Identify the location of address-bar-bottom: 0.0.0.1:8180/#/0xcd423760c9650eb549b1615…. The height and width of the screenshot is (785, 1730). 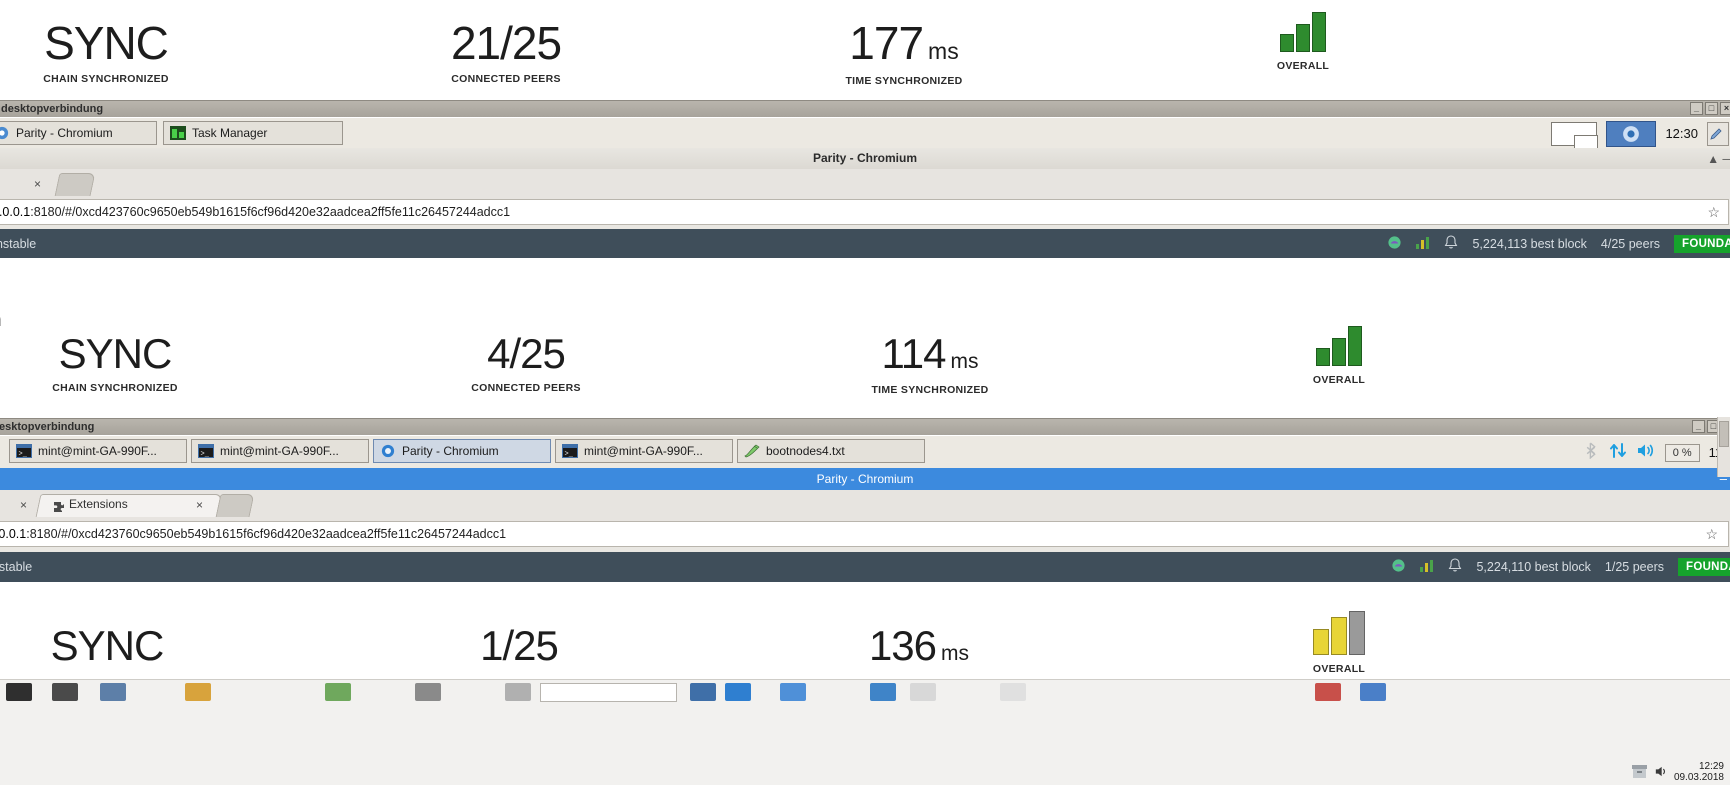
(864, 534).